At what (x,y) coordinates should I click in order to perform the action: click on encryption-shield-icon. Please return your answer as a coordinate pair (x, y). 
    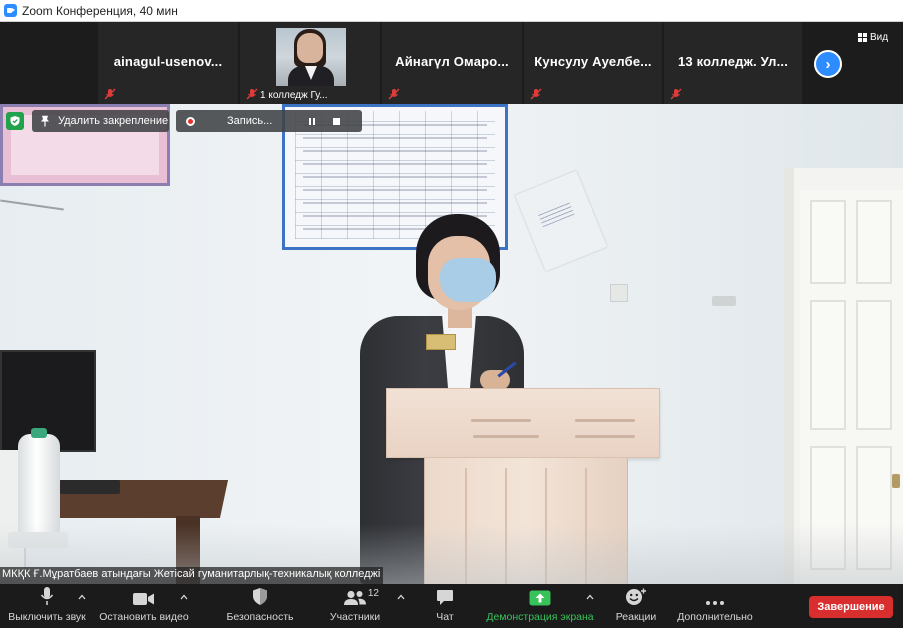
    Looking at the image, I should click on (15, 121).